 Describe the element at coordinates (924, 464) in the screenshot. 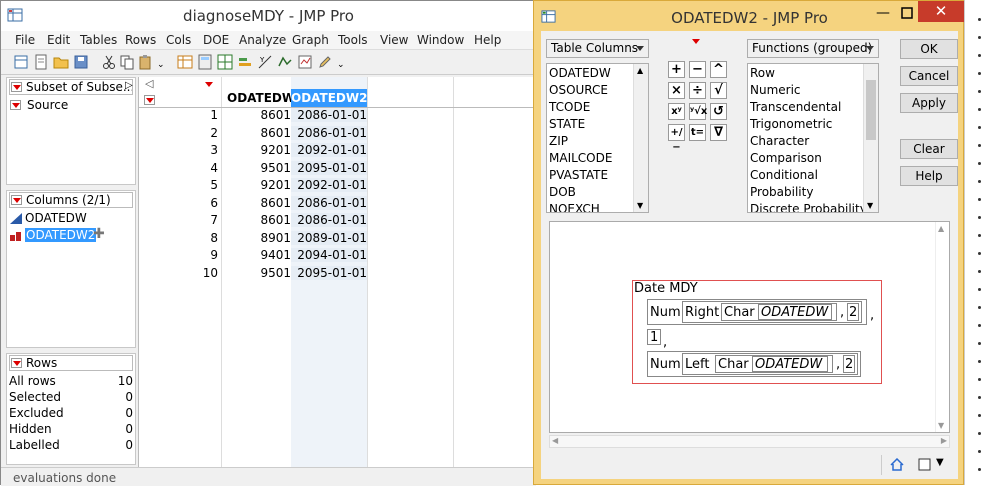

I see `window-list-icon` at that location.